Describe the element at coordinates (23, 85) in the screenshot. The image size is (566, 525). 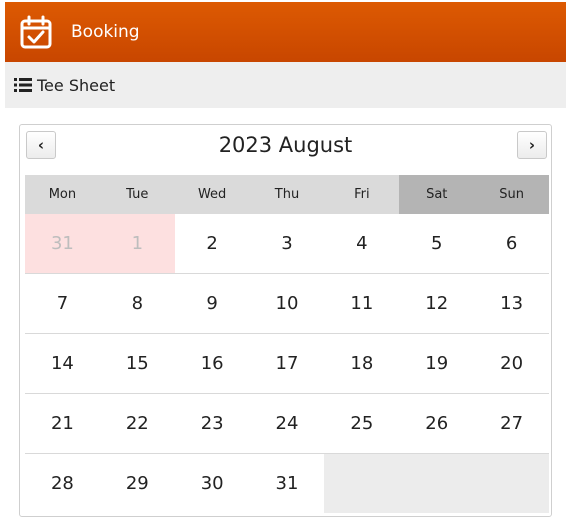
I see `list-icon` at that location.